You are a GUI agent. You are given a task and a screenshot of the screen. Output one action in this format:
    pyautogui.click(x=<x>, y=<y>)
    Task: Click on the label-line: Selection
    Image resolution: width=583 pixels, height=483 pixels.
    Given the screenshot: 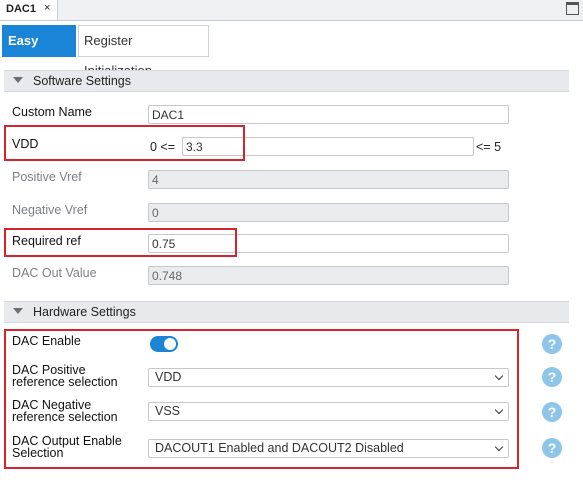 What is the action you would take?
    pyautogui.click(x=38, y=453)
    